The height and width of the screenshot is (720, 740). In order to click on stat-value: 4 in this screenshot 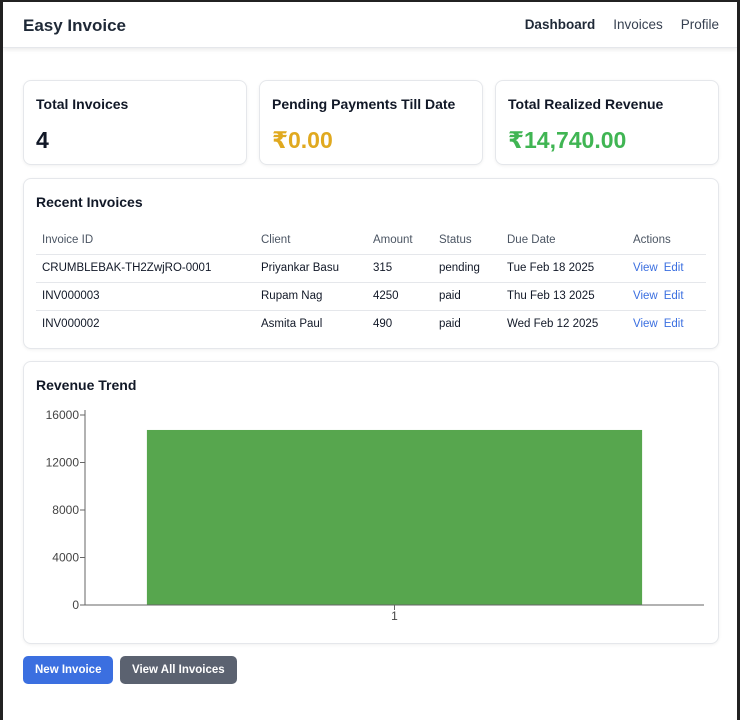, I will do `click(42, 140)`.